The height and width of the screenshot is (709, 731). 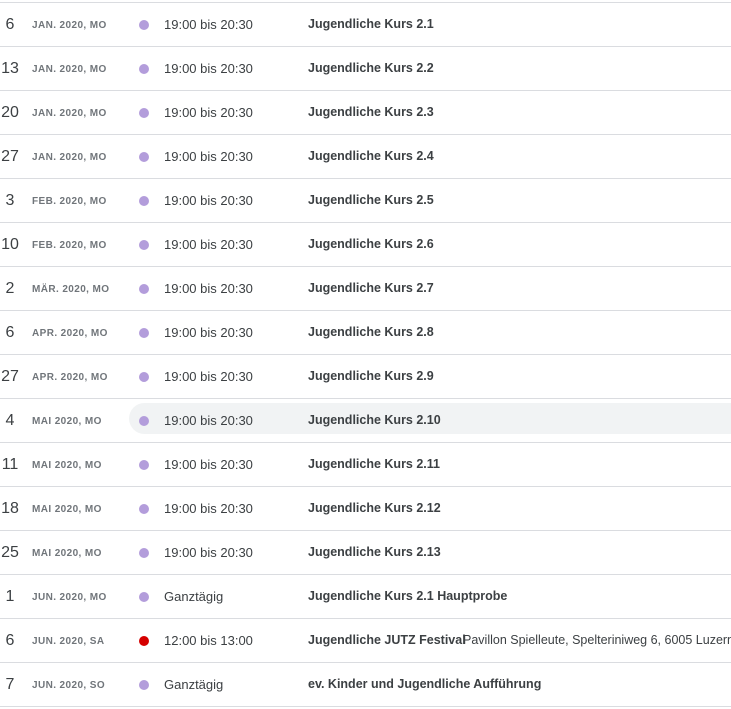 I want to click on event-title: Jugendliche Kurs 2.2, so click(x=371, y=68).